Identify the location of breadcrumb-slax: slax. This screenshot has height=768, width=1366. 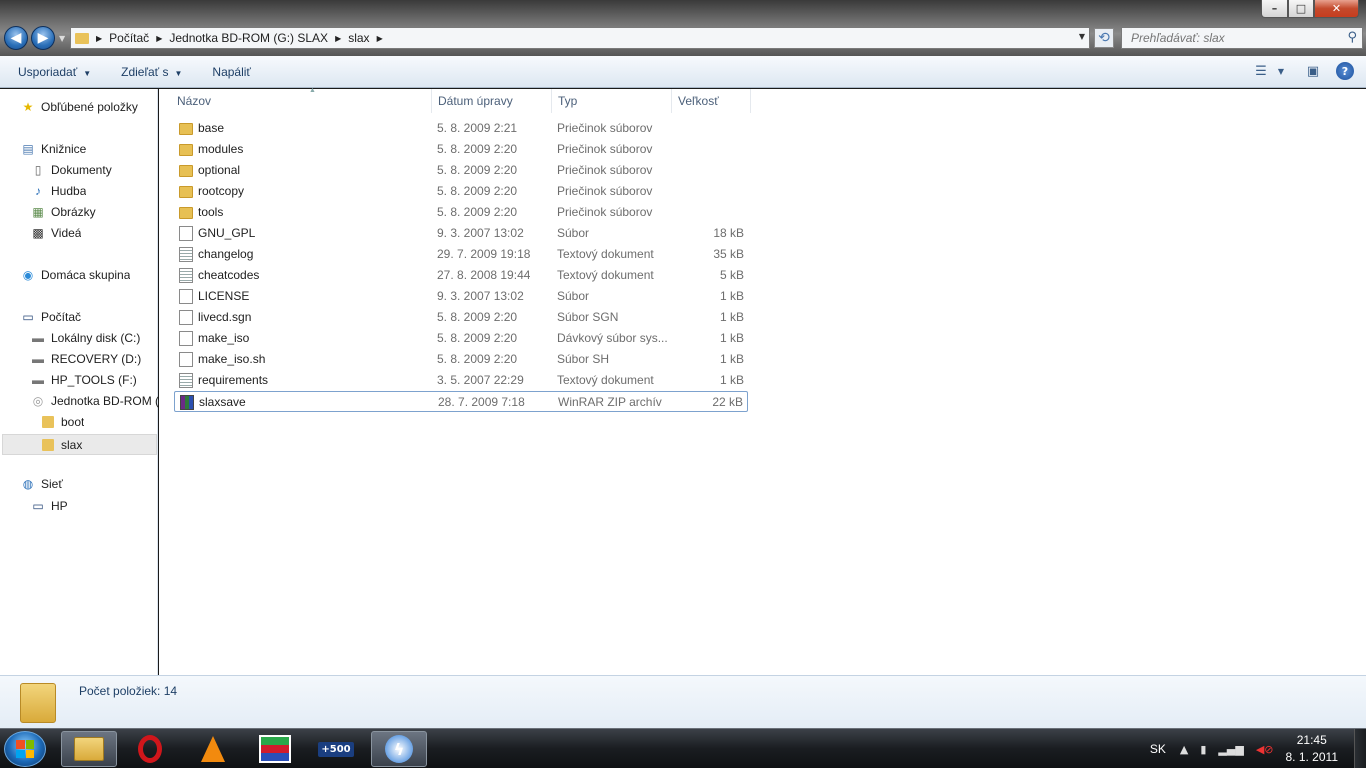
(358, 38).